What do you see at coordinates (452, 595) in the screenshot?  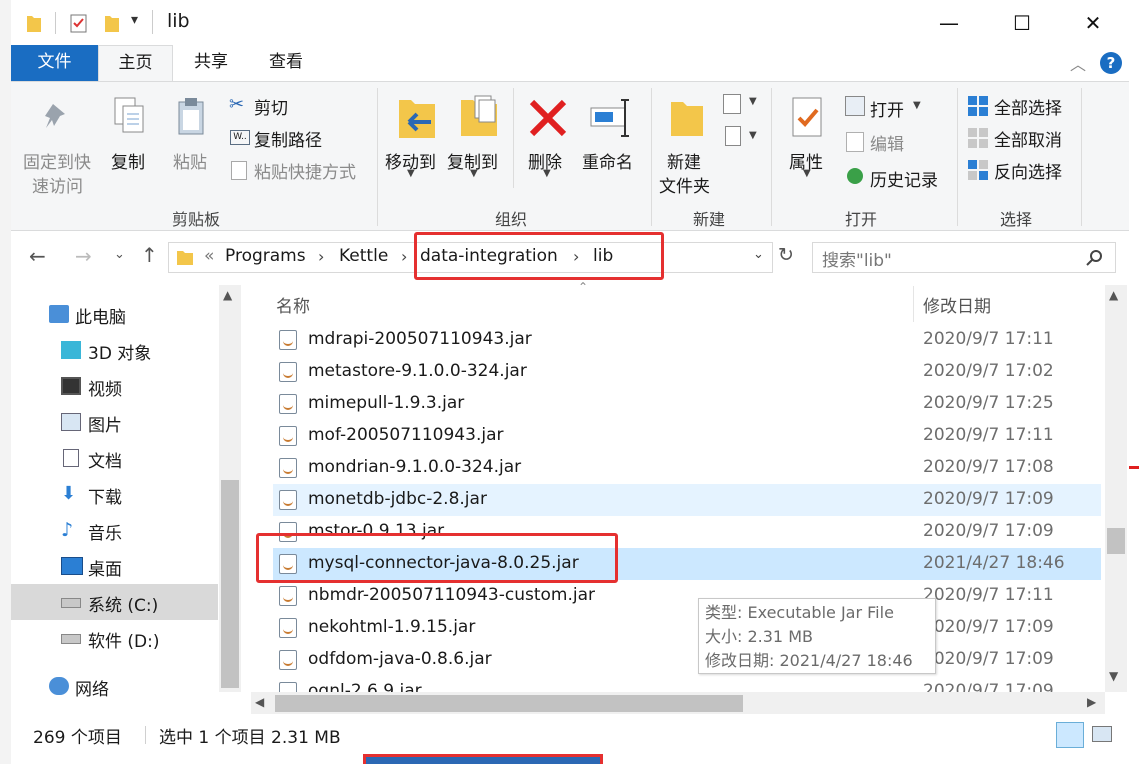 I see `file-name: nbmdr-200507110943-custom.jar` at bounding box center [452, 595].